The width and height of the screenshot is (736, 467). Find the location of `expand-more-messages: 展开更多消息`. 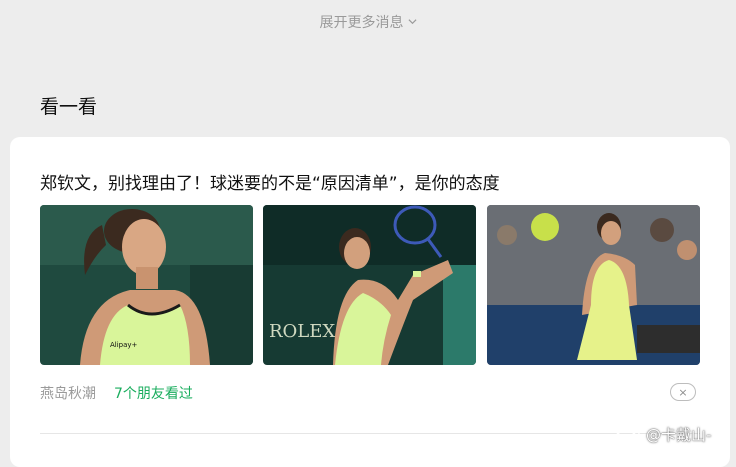

expand-more-messages: 展开更多消息 is located at coordinates (368, 22).